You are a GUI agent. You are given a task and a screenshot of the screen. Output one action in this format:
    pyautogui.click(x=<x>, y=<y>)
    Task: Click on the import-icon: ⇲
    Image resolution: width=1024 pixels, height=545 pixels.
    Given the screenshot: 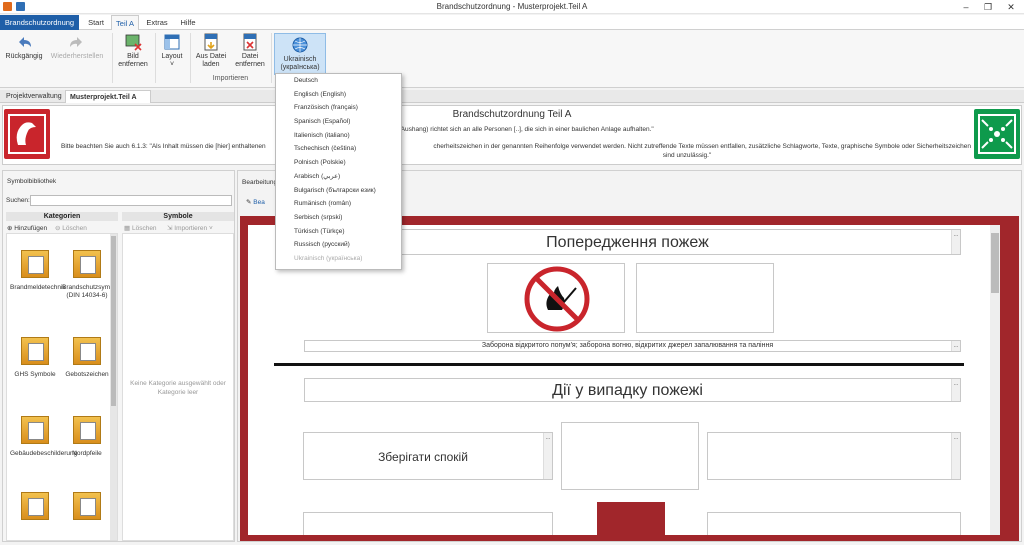 What is the action you would take?
    pyautogui.click(x=170, y=228)
    